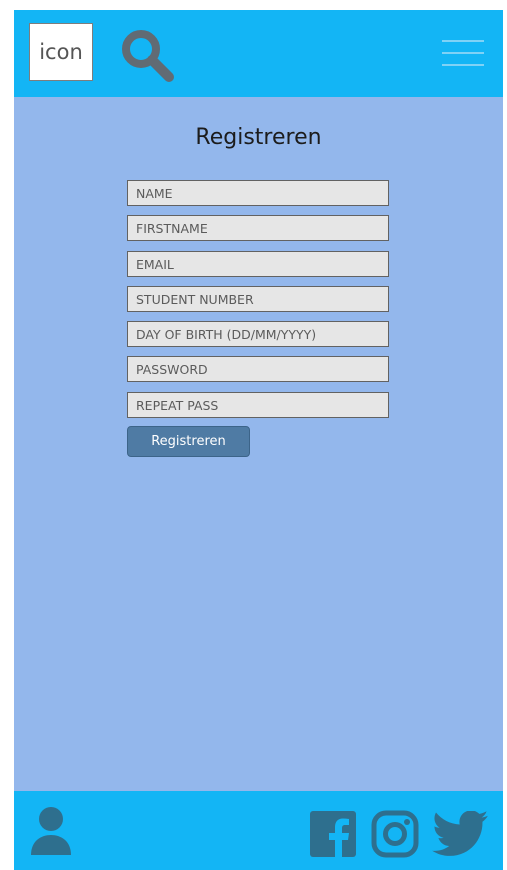 This screenshot has height=870, width=507. I want to click on search-icon, so click(147, 55).